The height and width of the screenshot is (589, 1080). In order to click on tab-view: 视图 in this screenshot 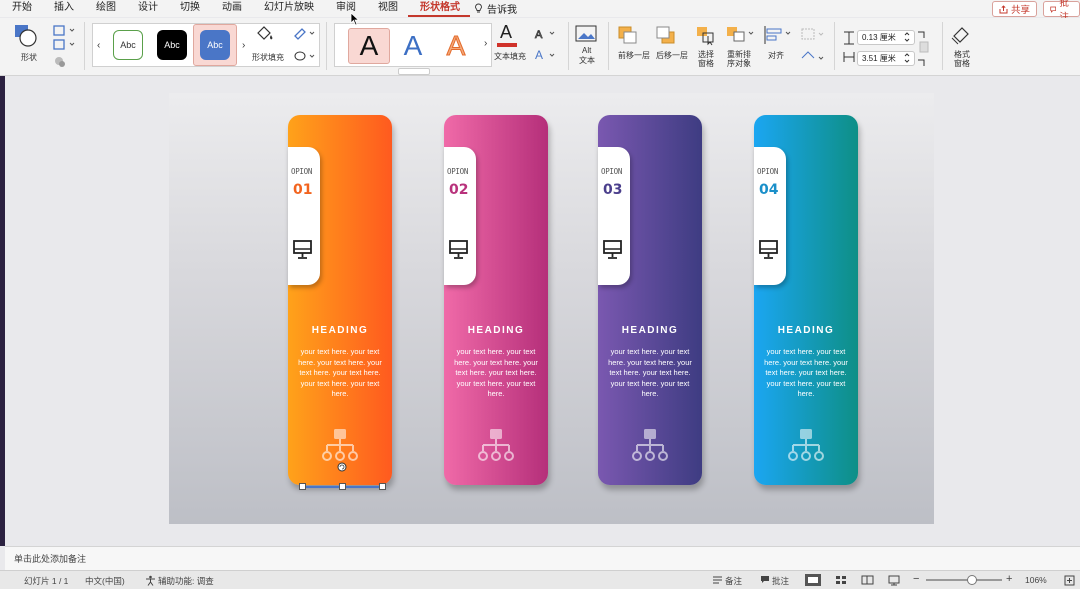, I will do `click(387, 8)`.